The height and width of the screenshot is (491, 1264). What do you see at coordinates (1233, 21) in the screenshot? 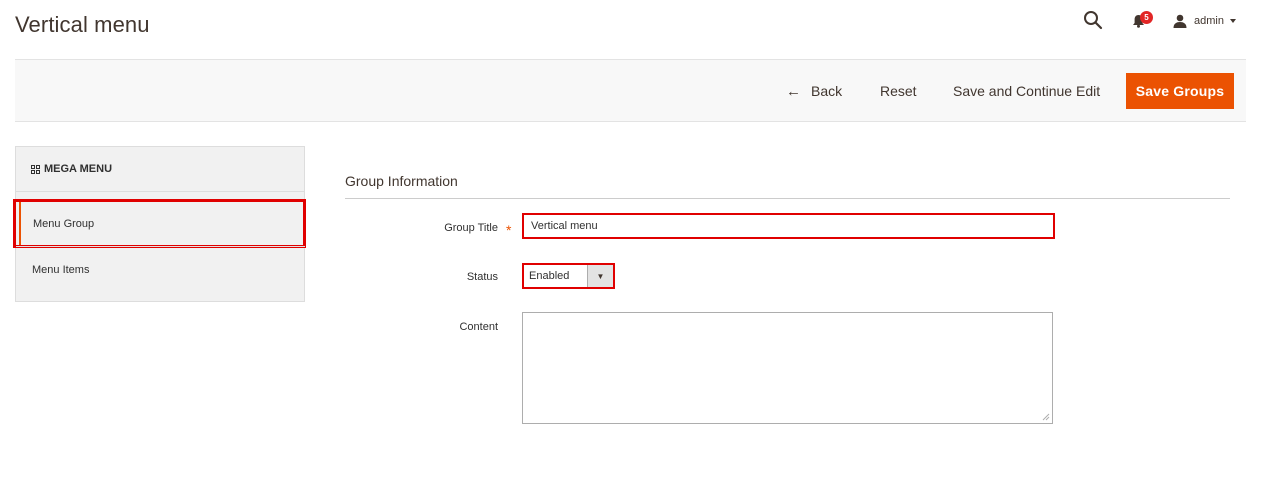
I see `caret-down-icon` at bounding box center [1233, 21].